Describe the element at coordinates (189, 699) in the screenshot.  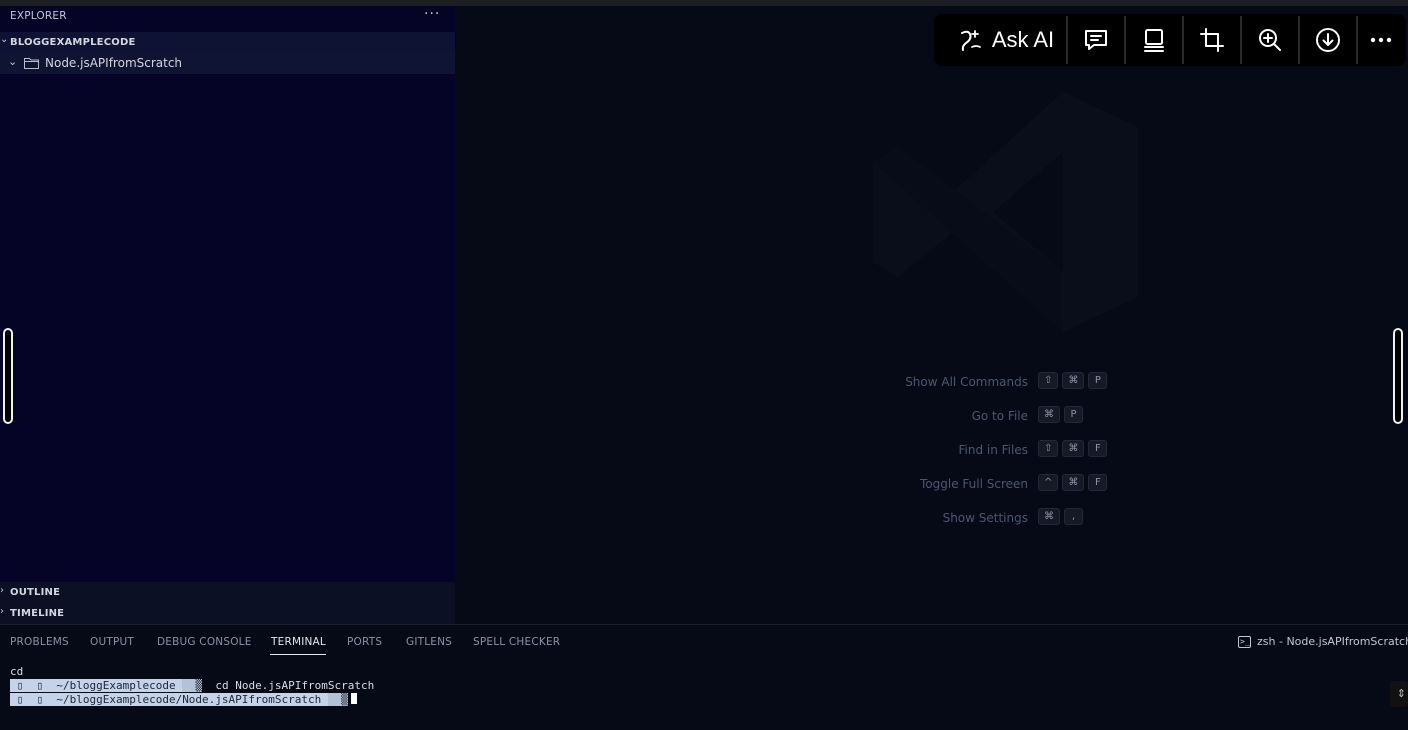
I see `prompt-path: ~/bloggExamplecode/Node.jsAPIfromScratch` at that location.